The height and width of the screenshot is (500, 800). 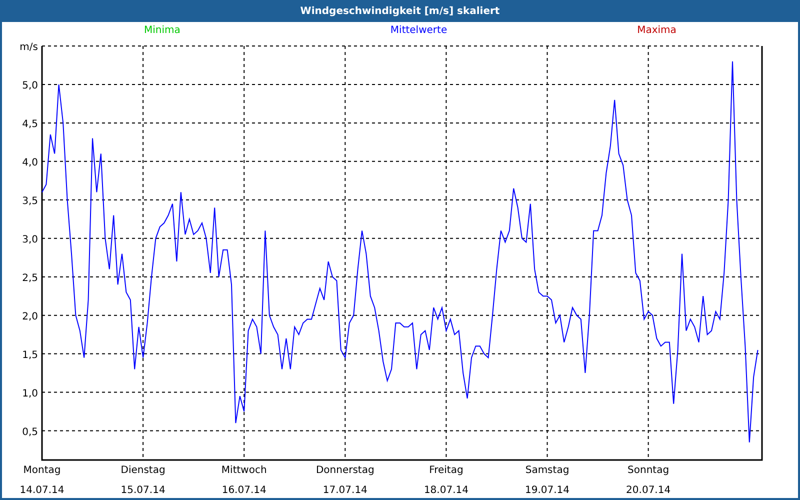 I want to click on x-tick-label: Freitag, so click(x=446, y=470).